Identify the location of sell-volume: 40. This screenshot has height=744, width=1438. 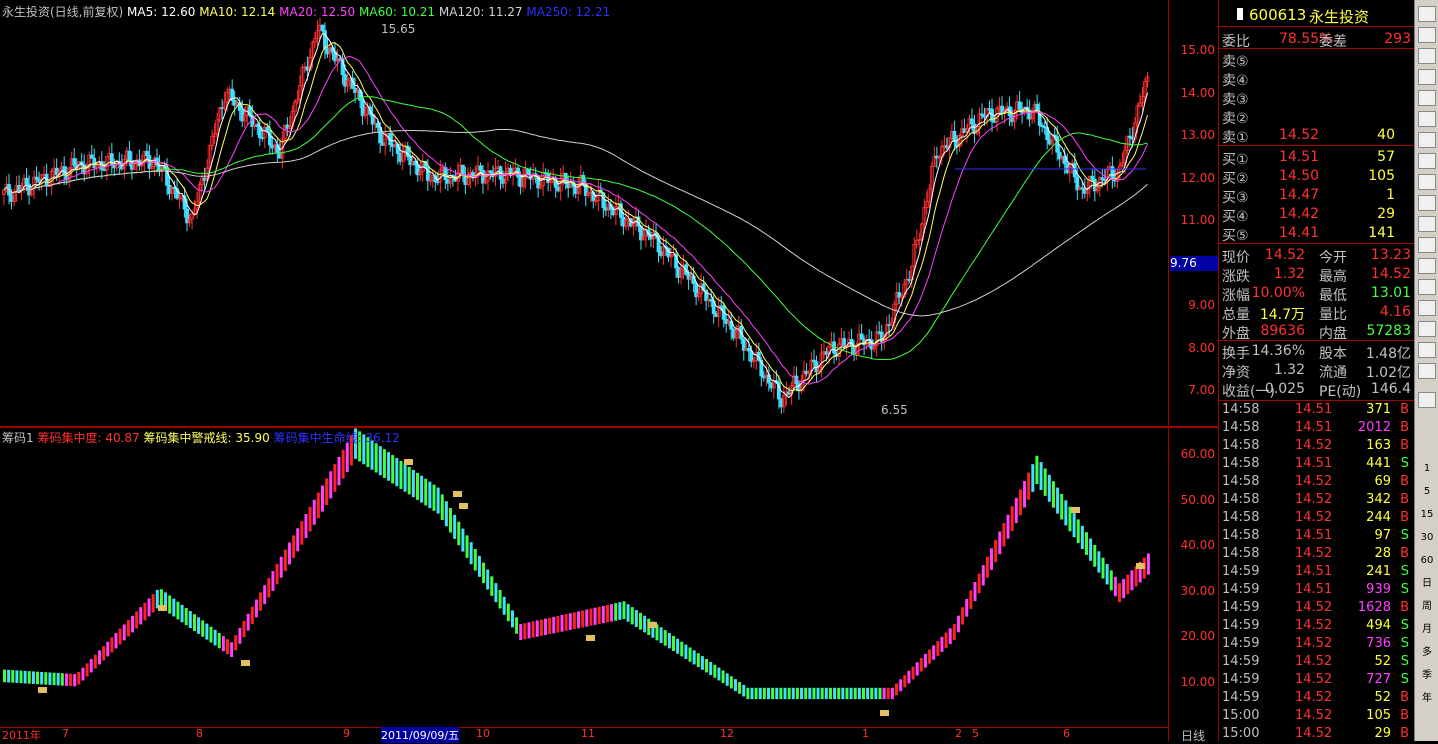
(1386, 135).